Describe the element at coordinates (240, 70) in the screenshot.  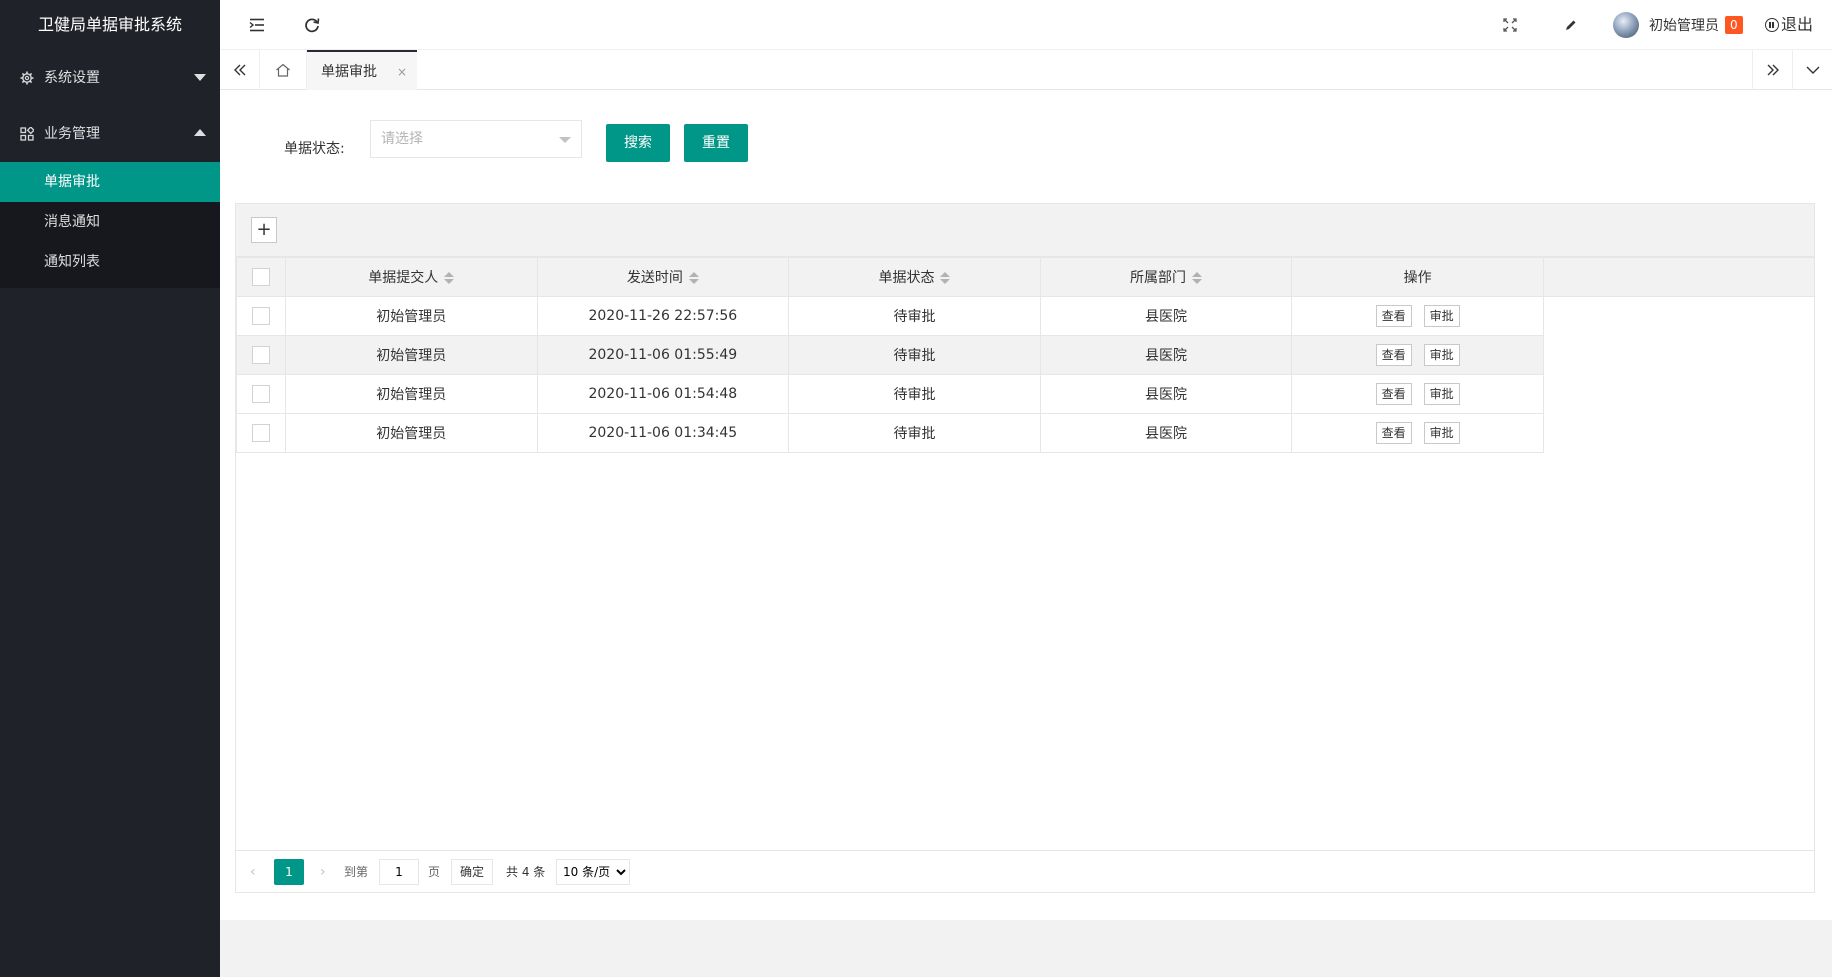
I see `tabs-scroll-left-icon` at that location.